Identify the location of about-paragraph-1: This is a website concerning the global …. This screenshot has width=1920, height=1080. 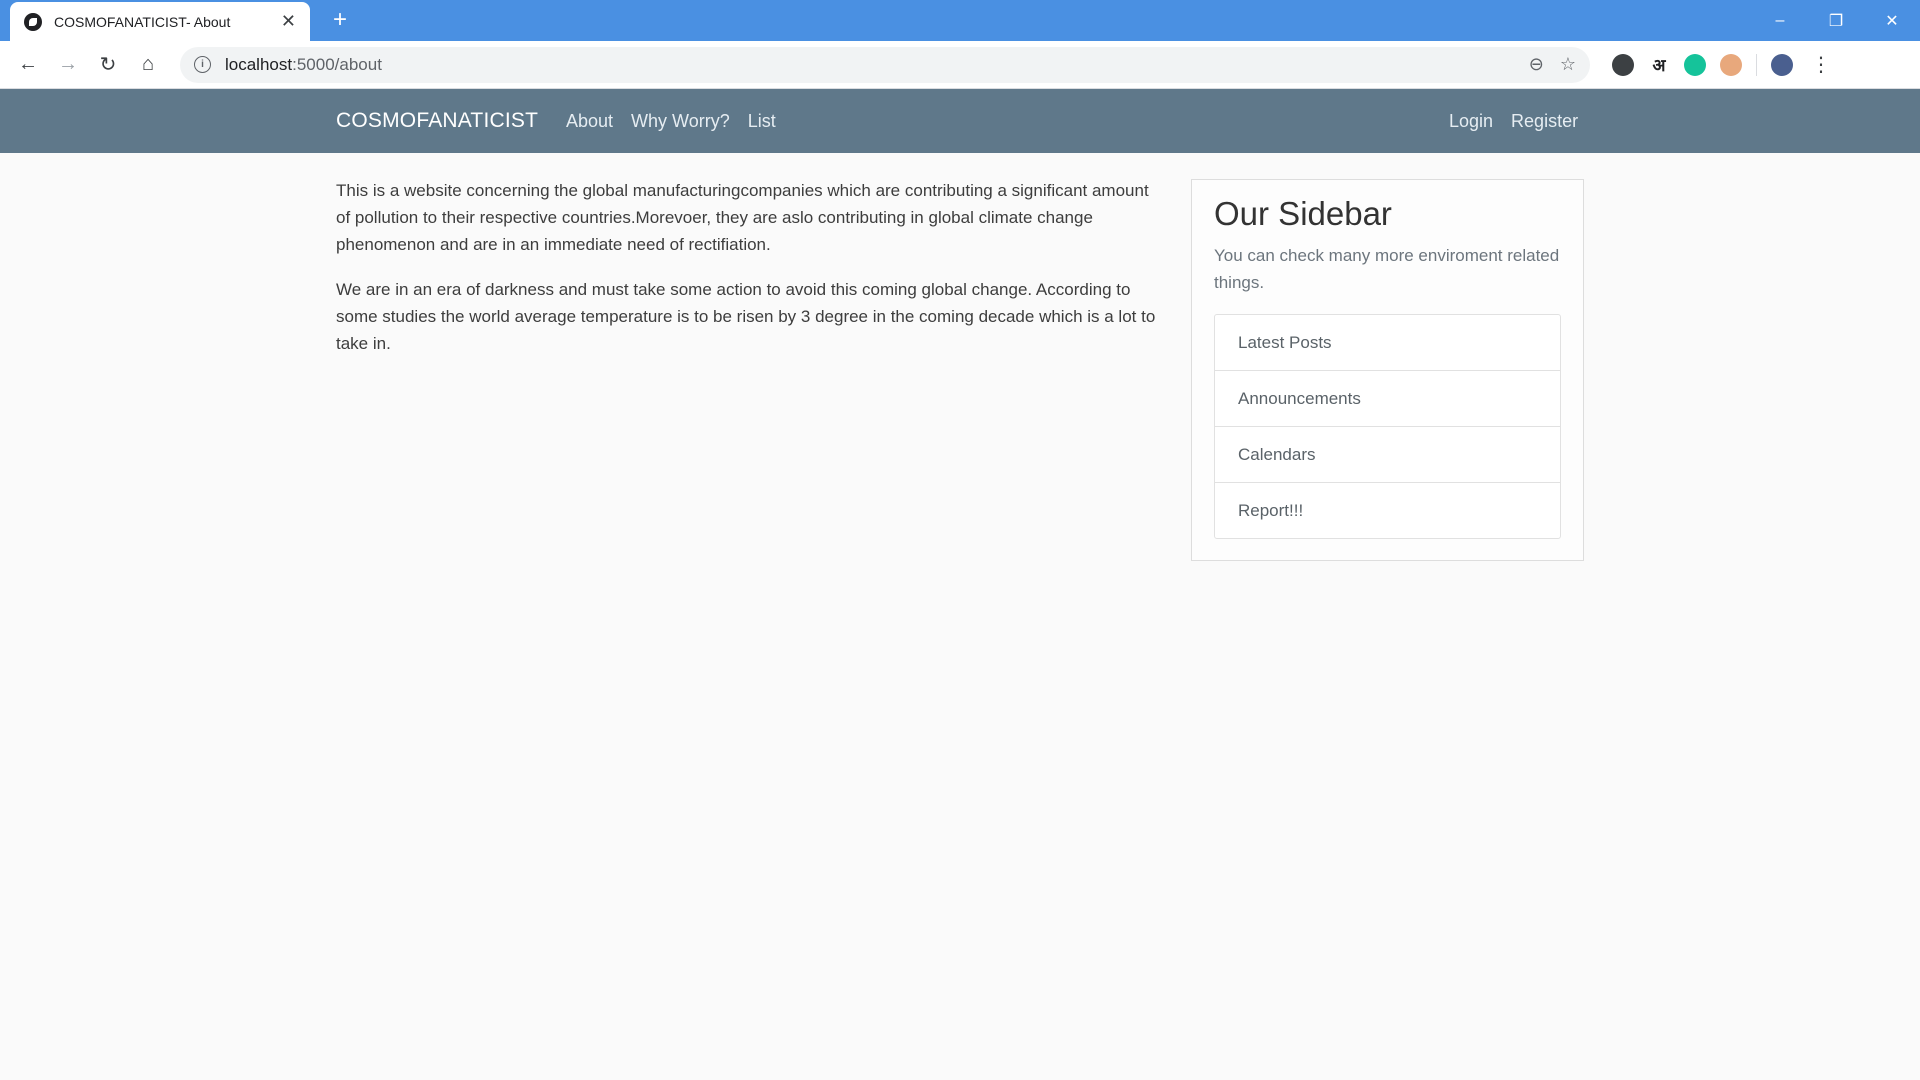
(742, 217).